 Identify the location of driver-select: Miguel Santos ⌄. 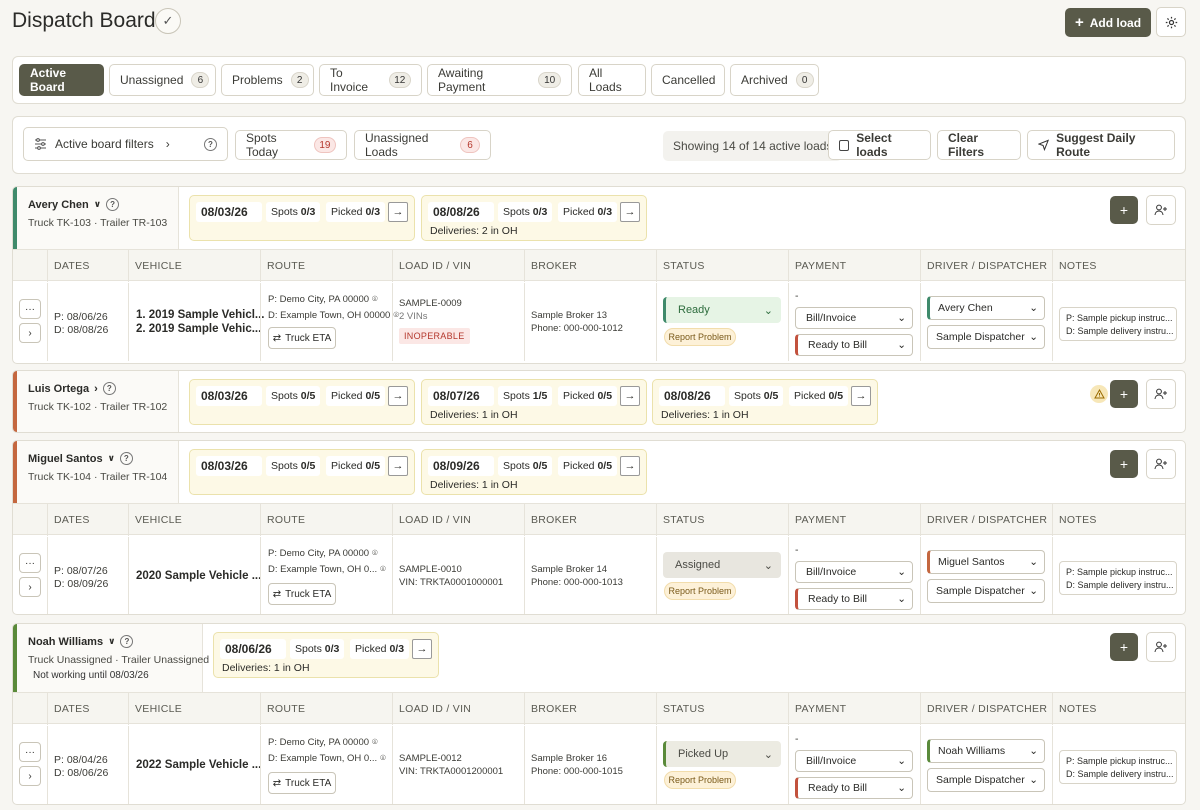
(986, 562).